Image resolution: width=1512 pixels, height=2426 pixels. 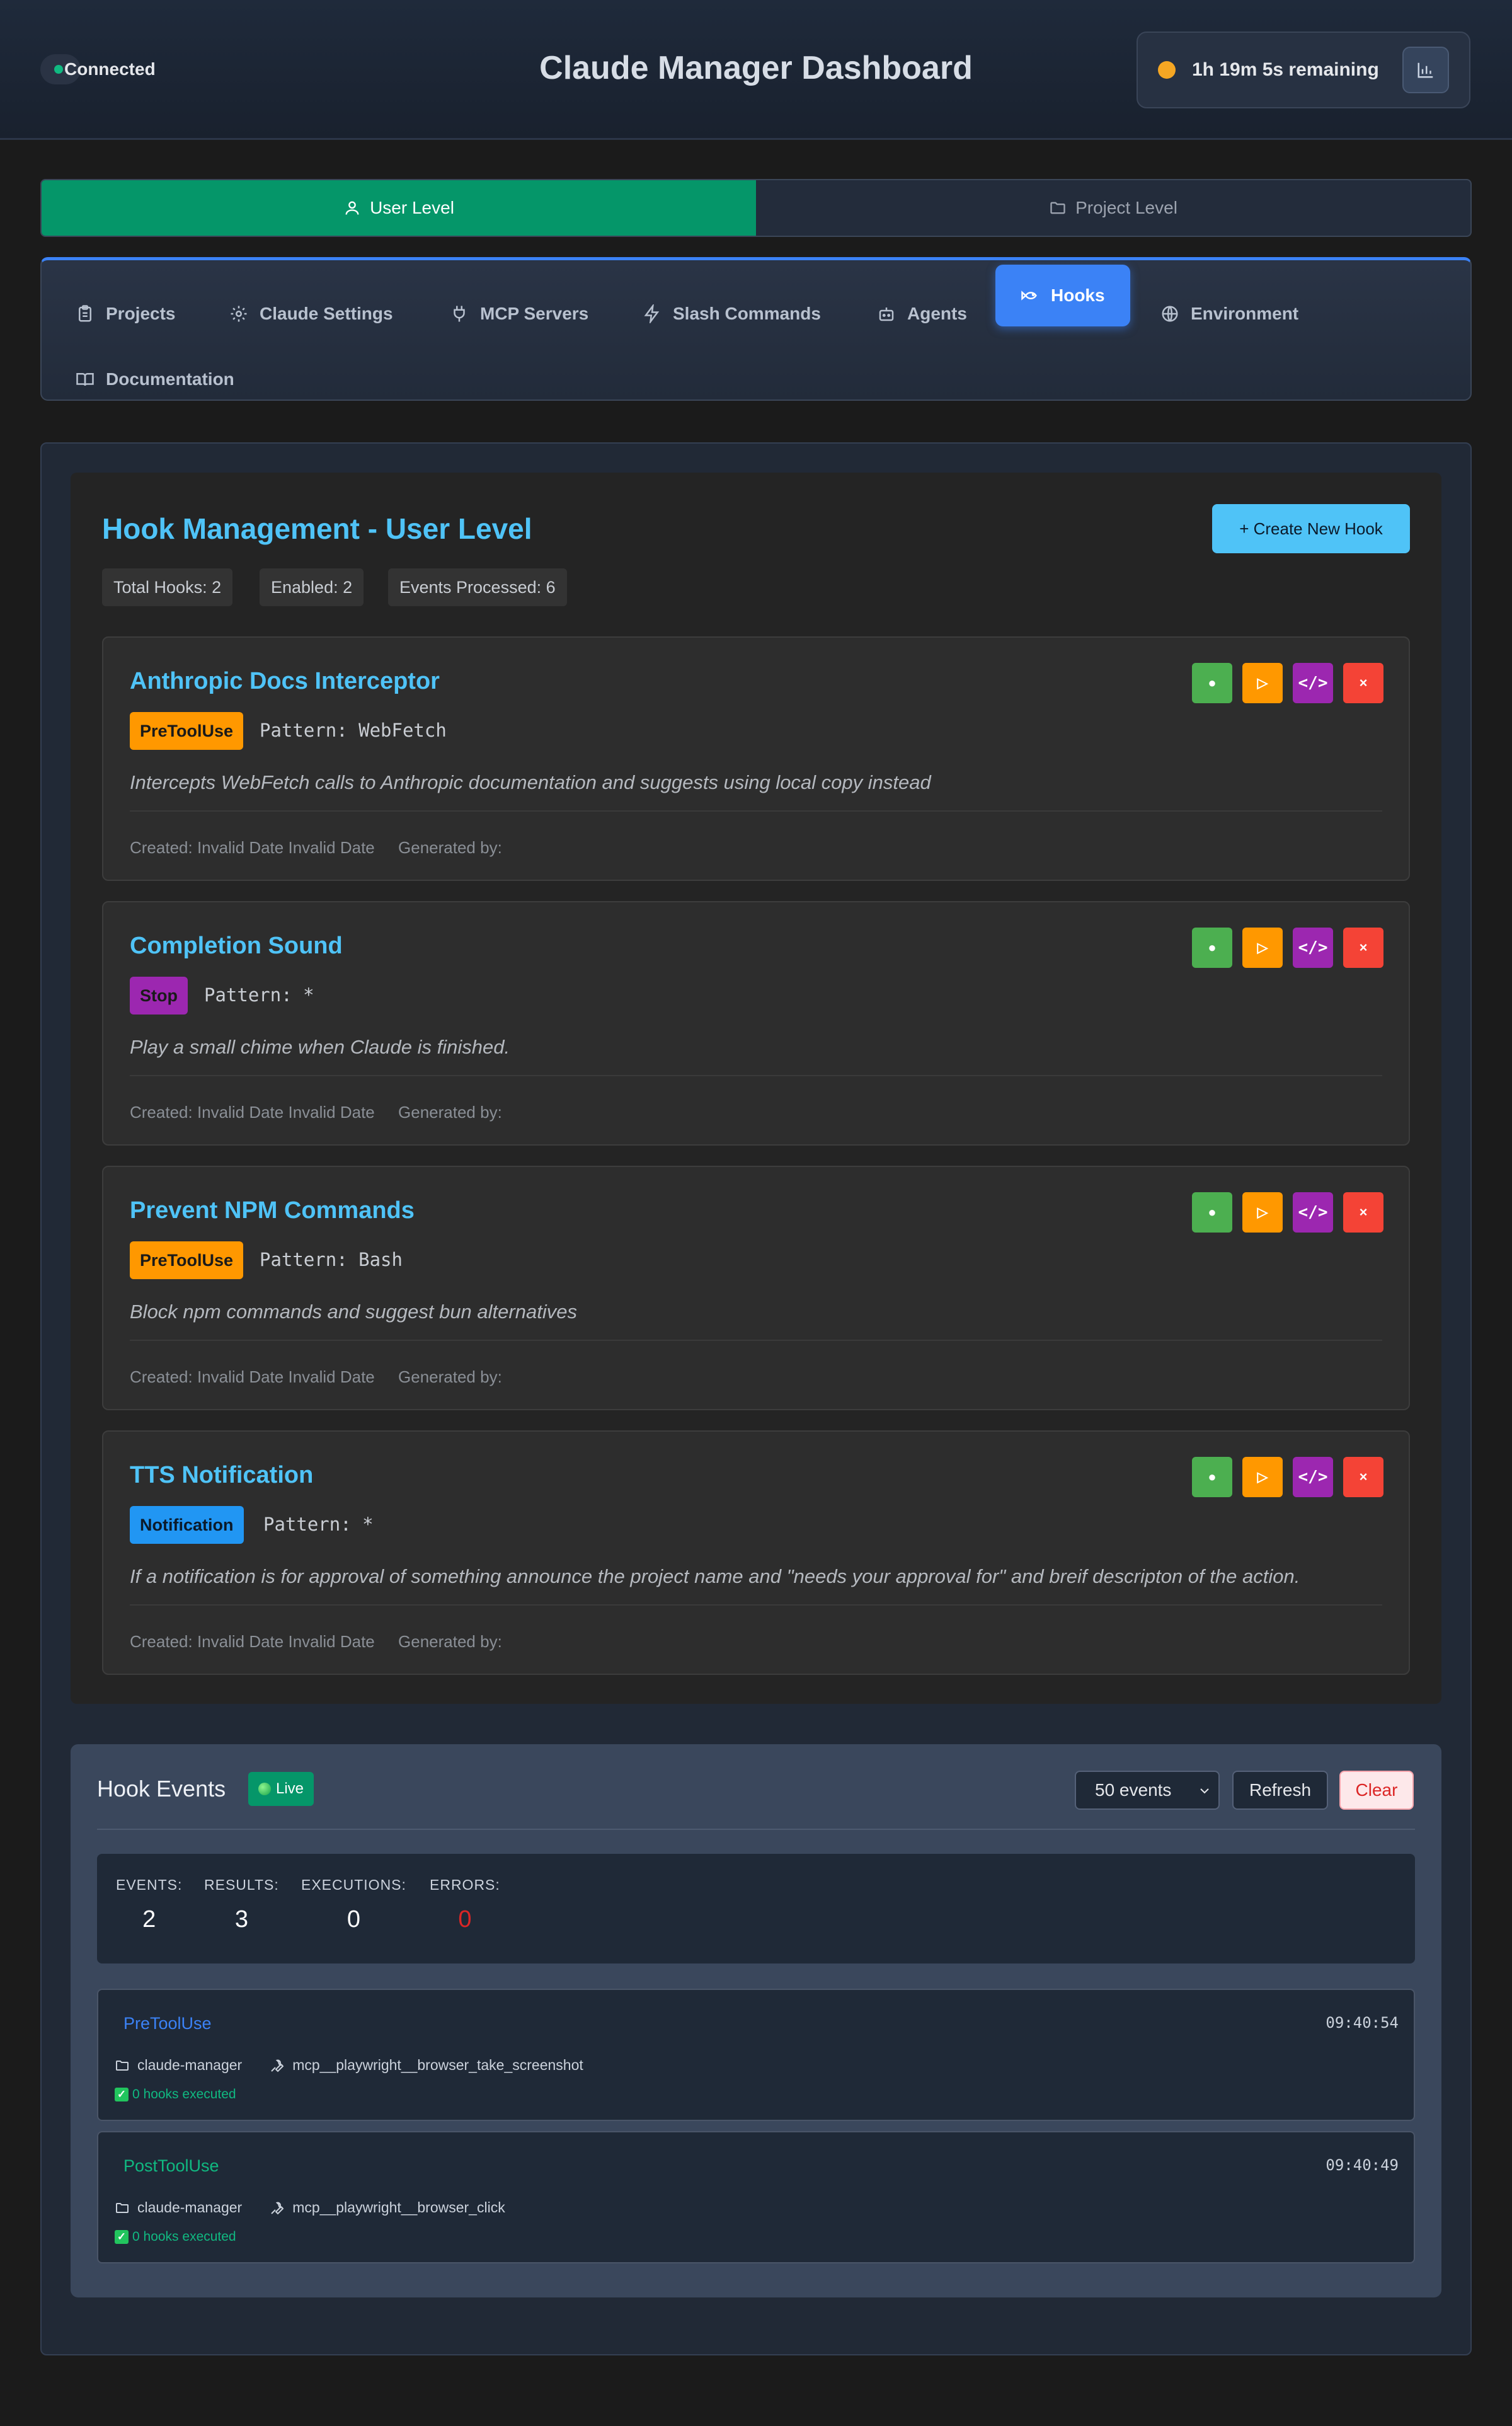 I want to click on tab-claude-settings: Claude Settings, so click(x=311, y=314).